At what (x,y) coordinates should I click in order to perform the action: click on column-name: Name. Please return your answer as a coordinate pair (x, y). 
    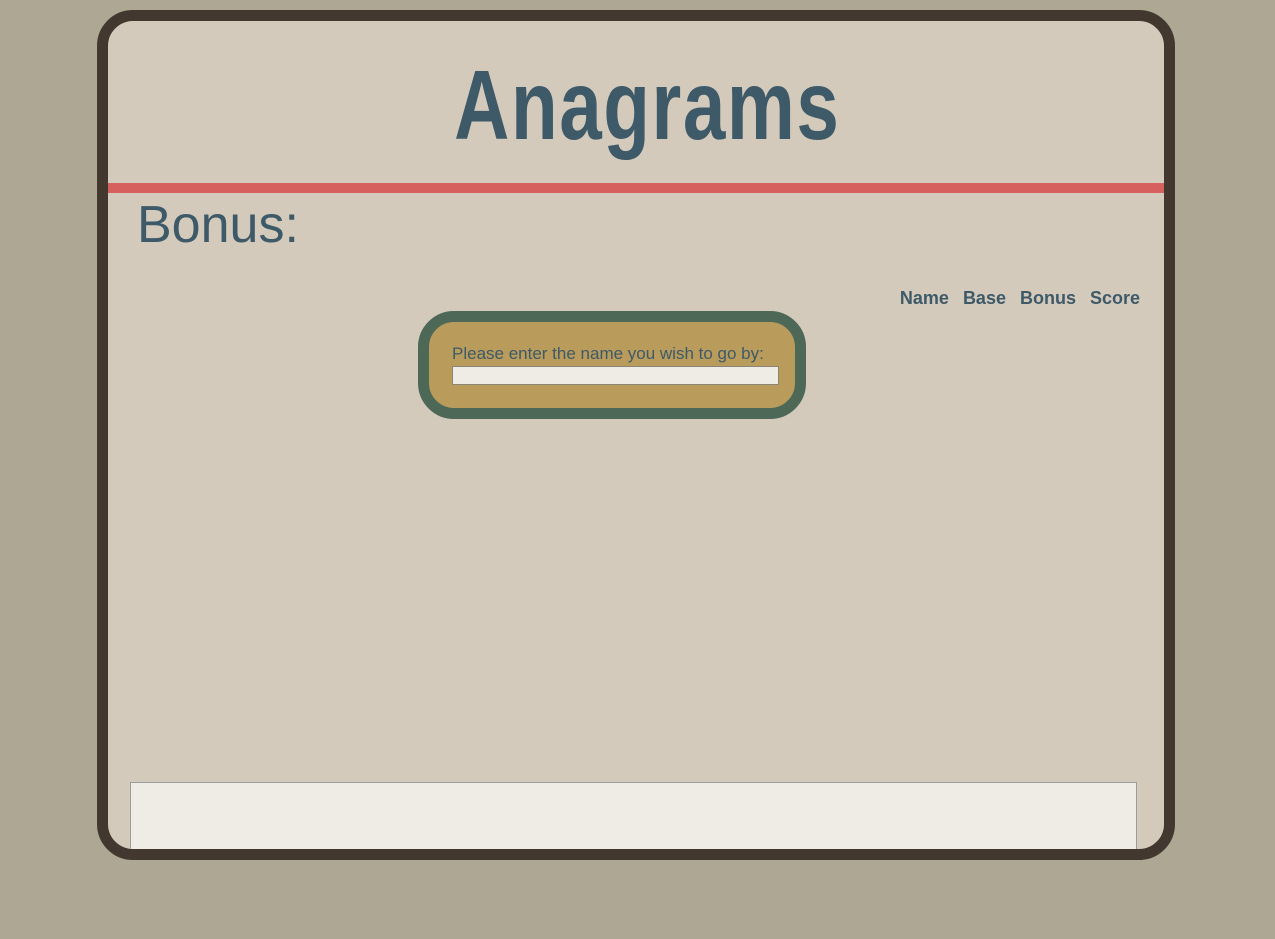
    Looking at the image, I should click on (924, 298).